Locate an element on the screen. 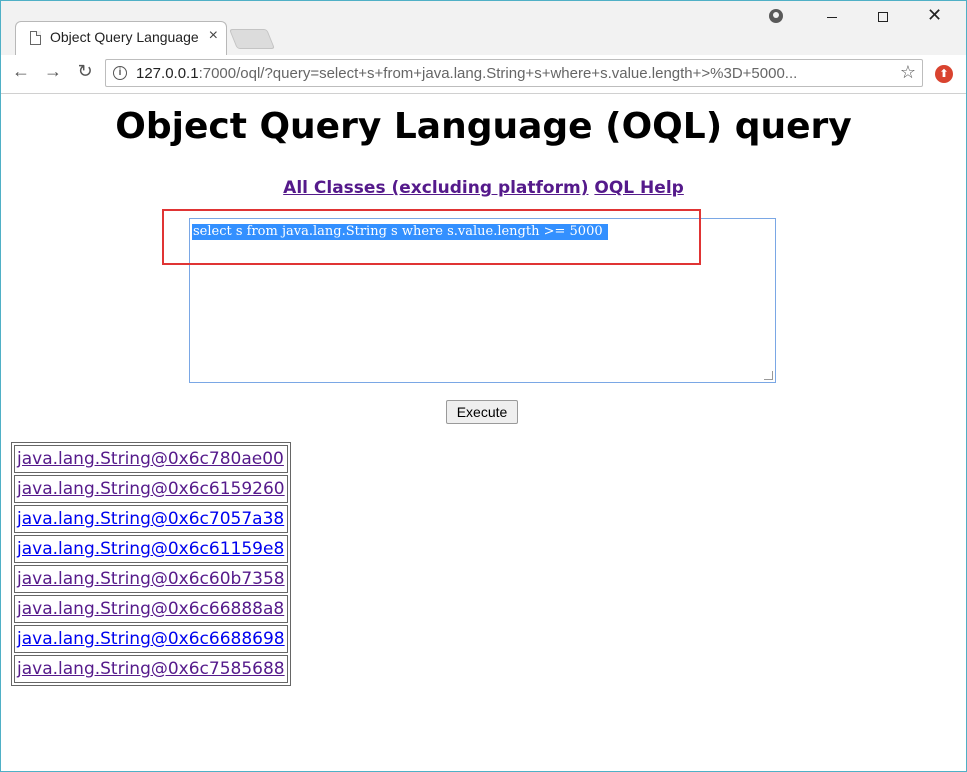 This screenshot has width=967, height=772. result-cell: java.lang.String@0x6c780ae00 is located at coordinates (151, 459).